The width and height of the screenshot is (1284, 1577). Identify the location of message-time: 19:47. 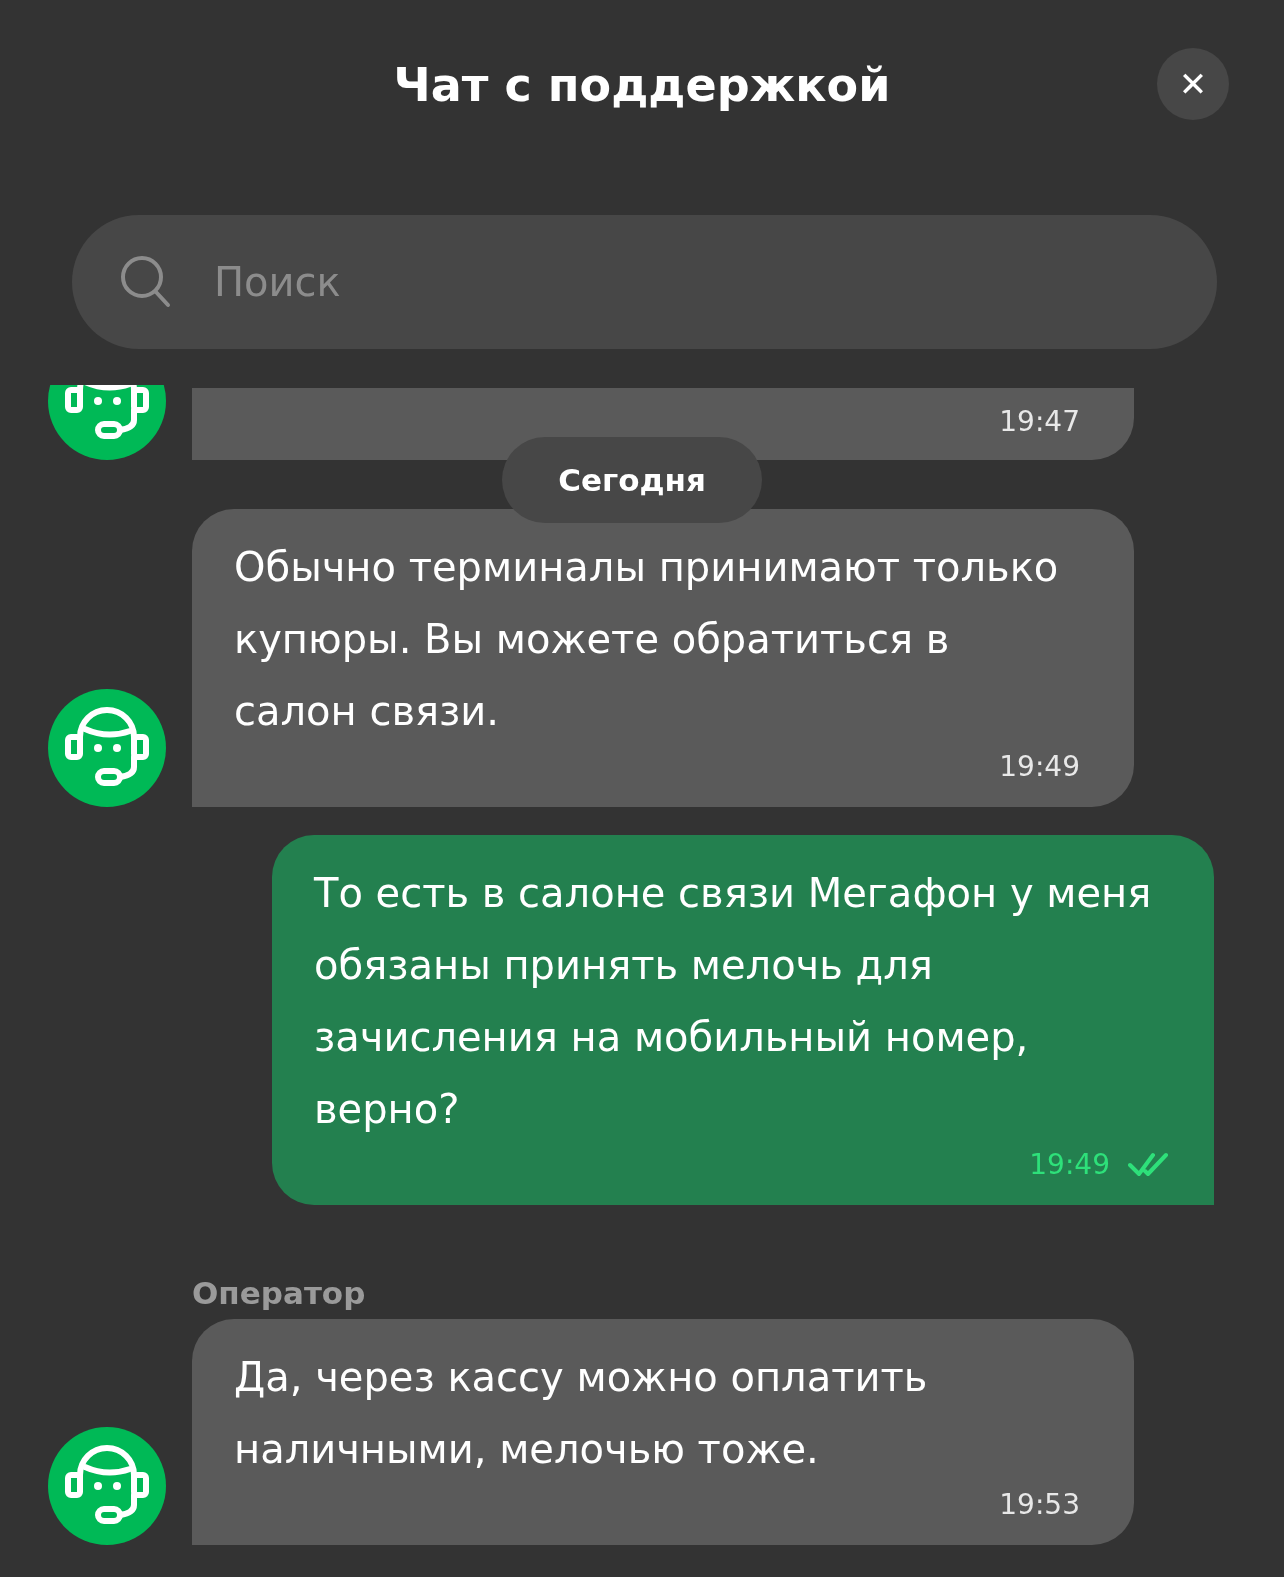
(1039, 422).